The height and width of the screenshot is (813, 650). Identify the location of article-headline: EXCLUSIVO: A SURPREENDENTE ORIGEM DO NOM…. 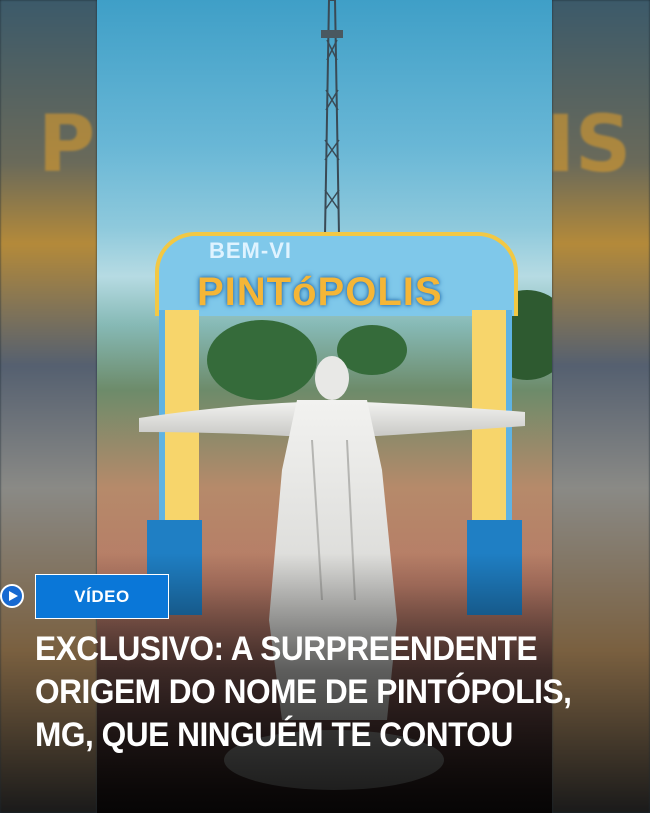
(314, 692).